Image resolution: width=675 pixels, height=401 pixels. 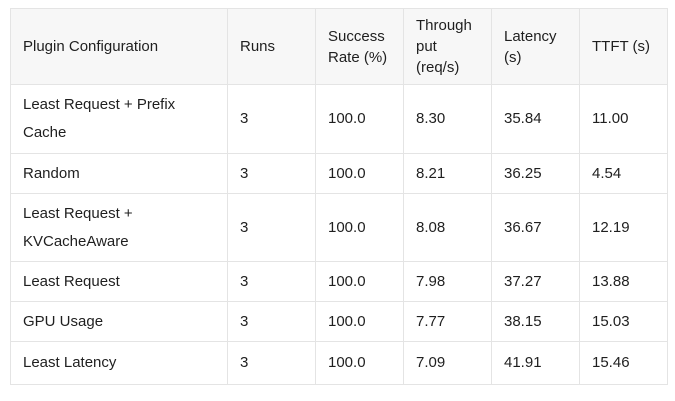 What do you see at coordinates (623, 173) in the screenshot?
I see `cell-ttft: 4.54` at bounding box center [623, 173].